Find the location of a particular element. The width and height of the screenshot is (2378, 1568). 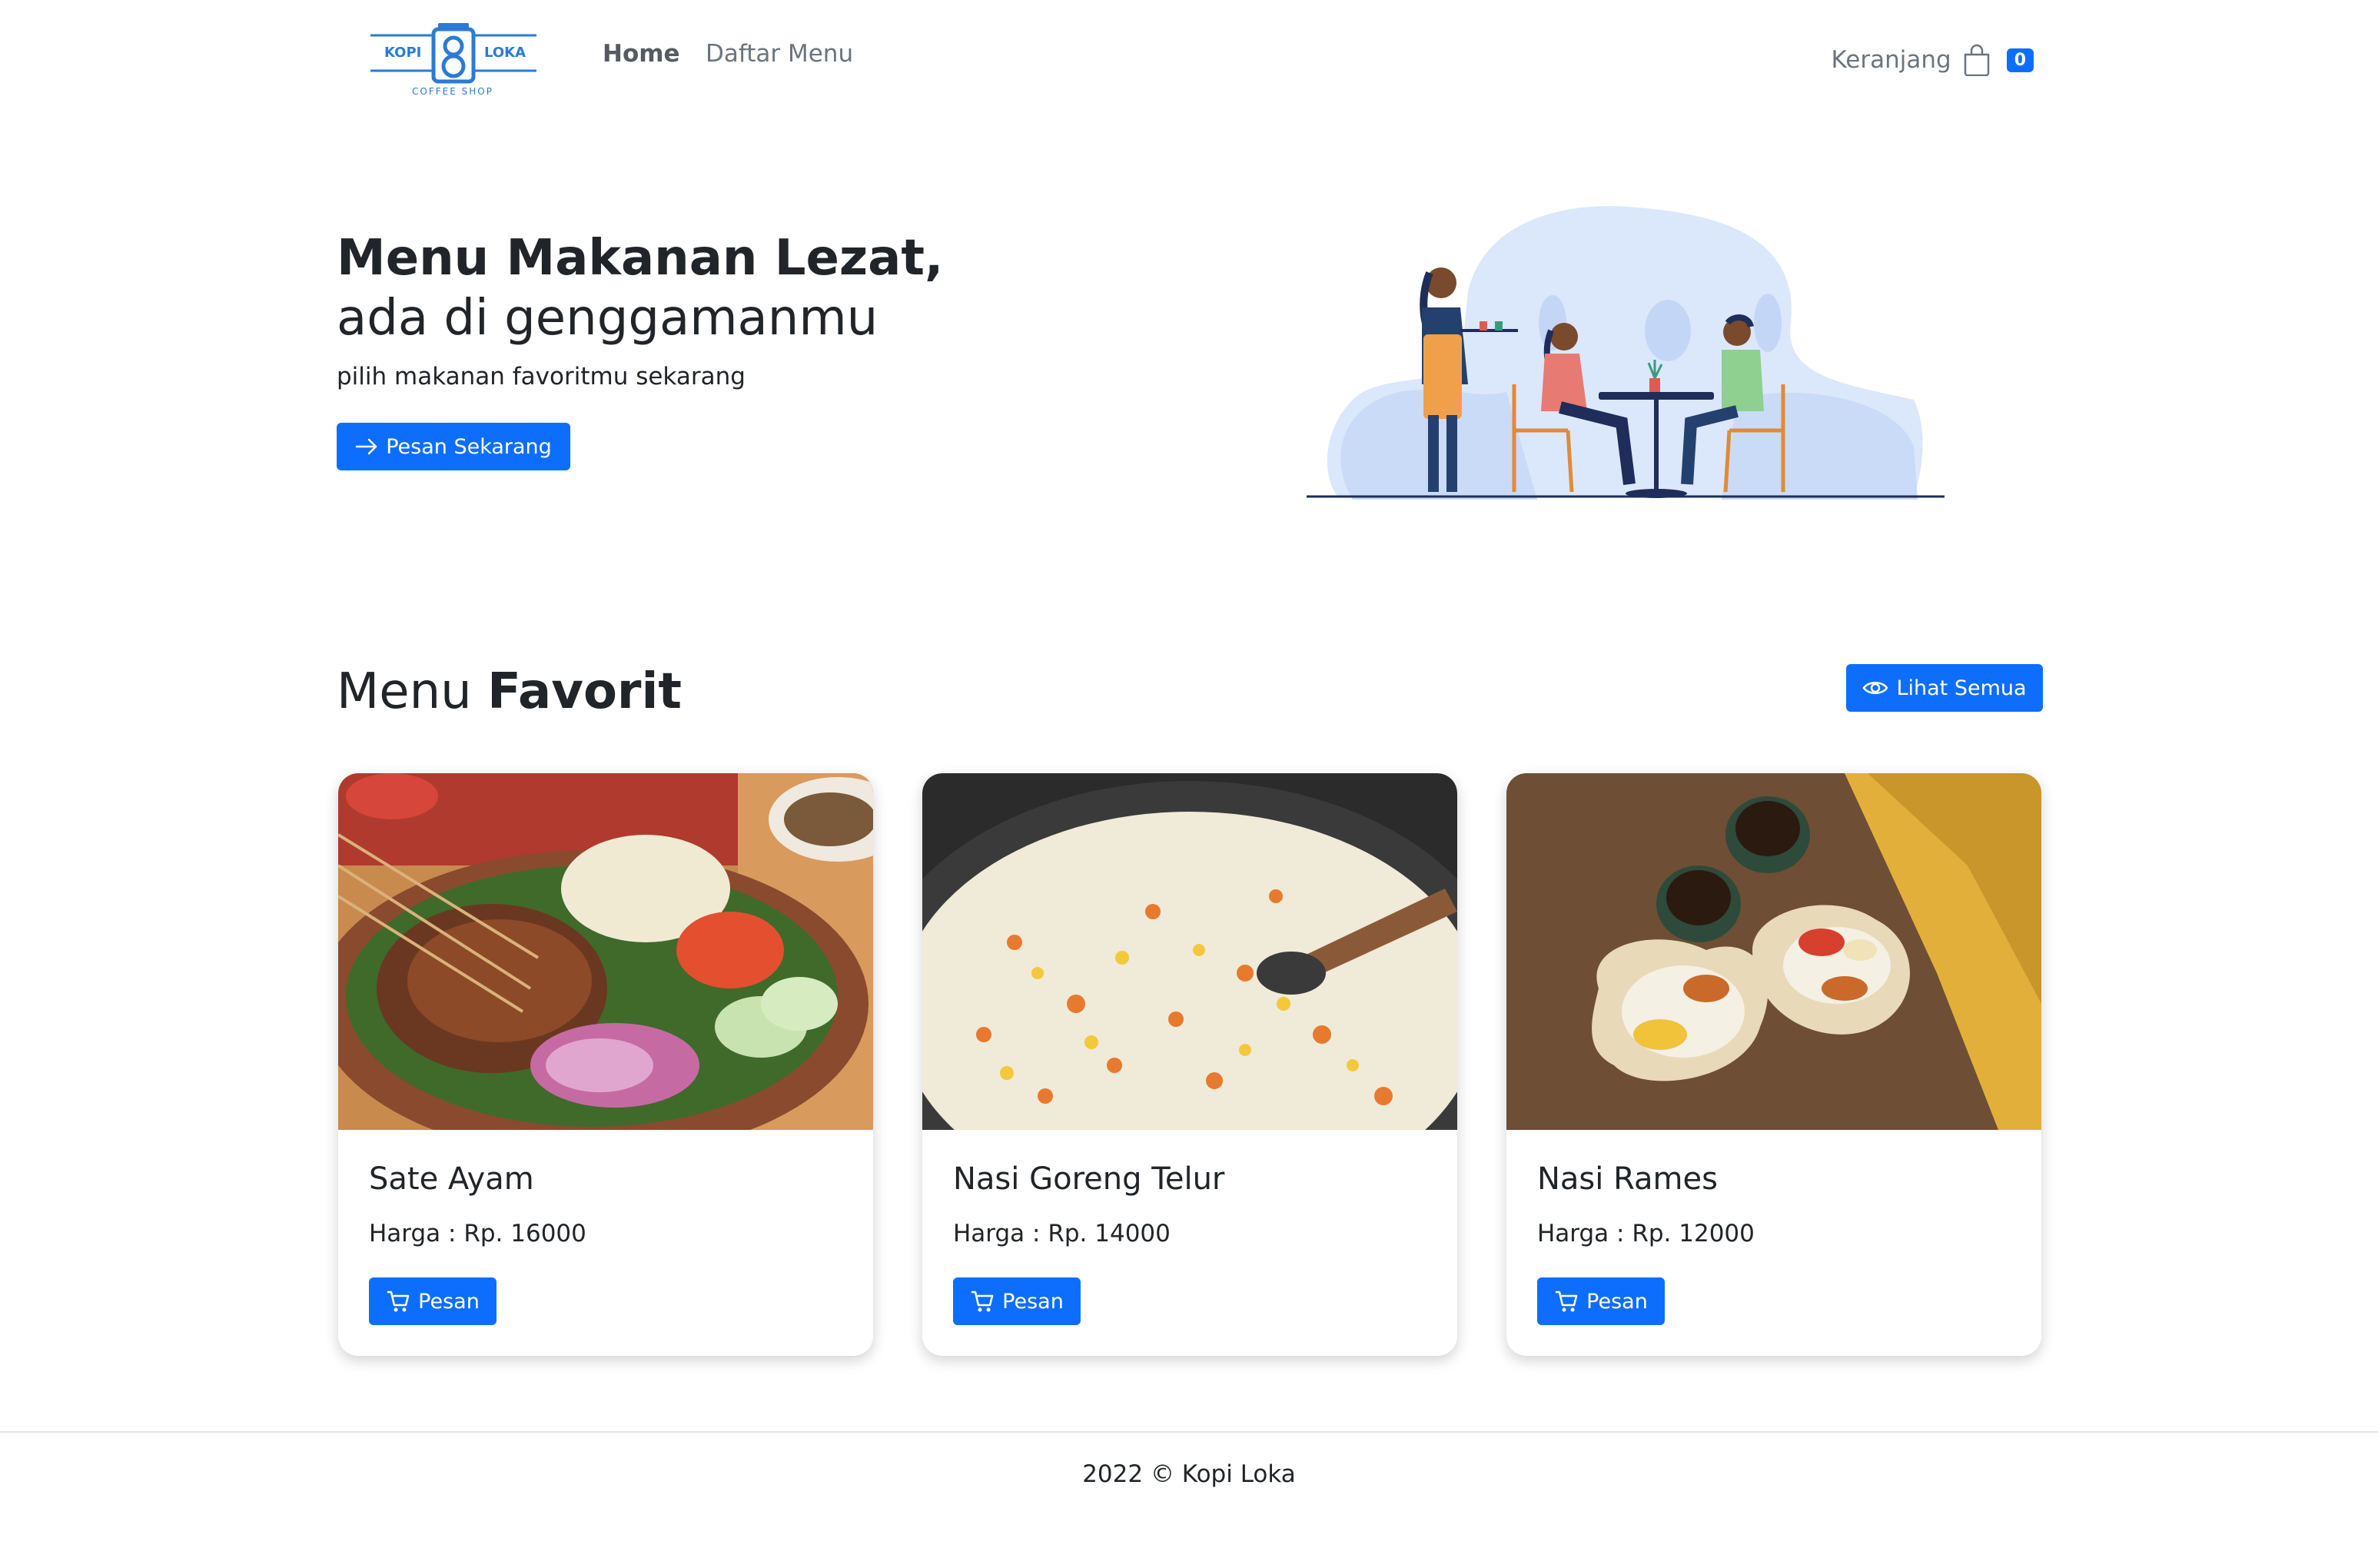

cafe-illustration is located at coordinates (1626, 353).